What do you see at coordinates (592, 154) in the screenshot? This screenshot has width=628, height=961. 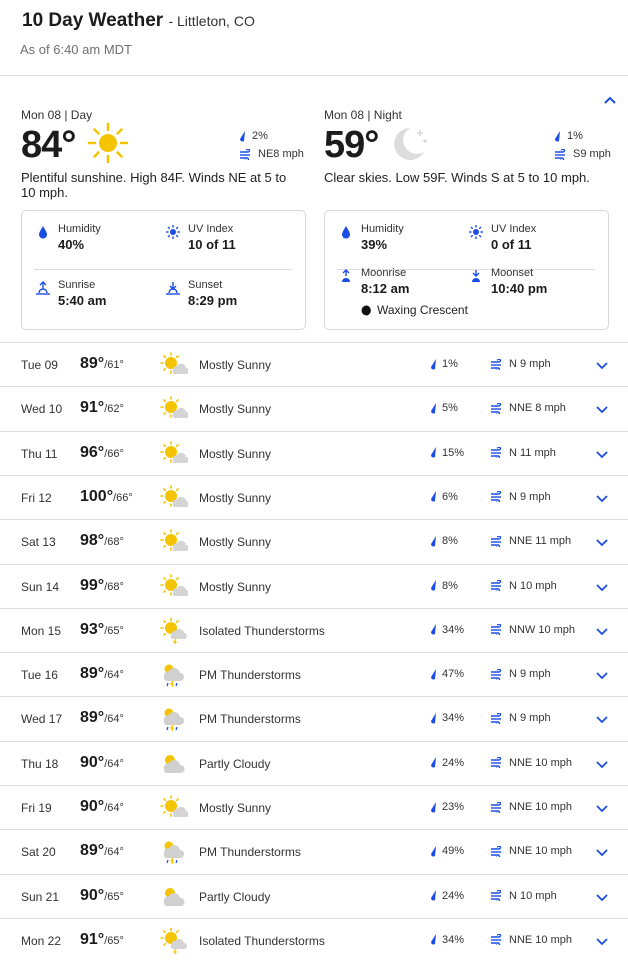 I see `night-wind-value: S9 mph` at bounding box center [592, 154].